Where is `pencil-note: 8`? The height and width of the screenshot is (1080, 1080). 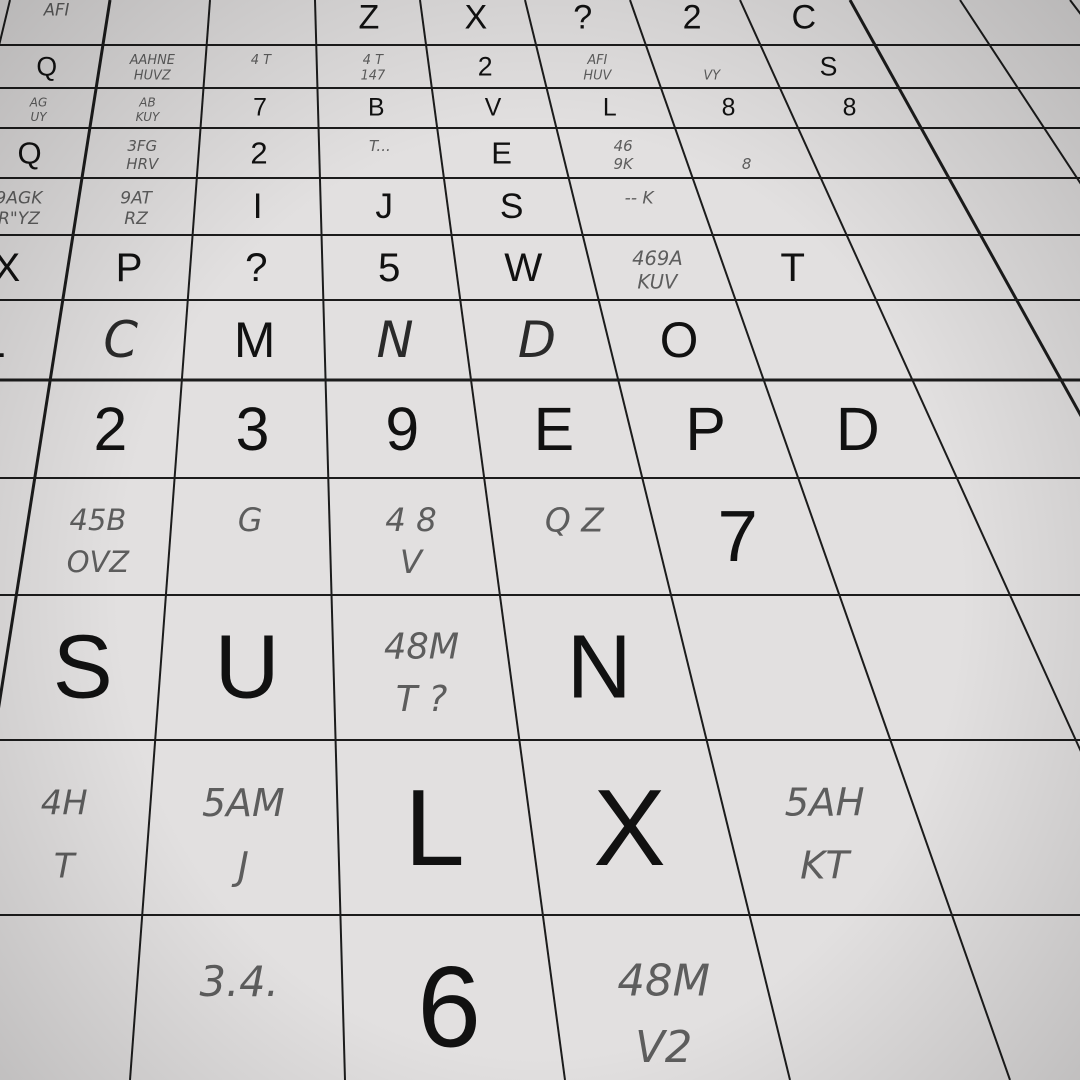
pencil-note: 8 is located at coordinates (747, 164).